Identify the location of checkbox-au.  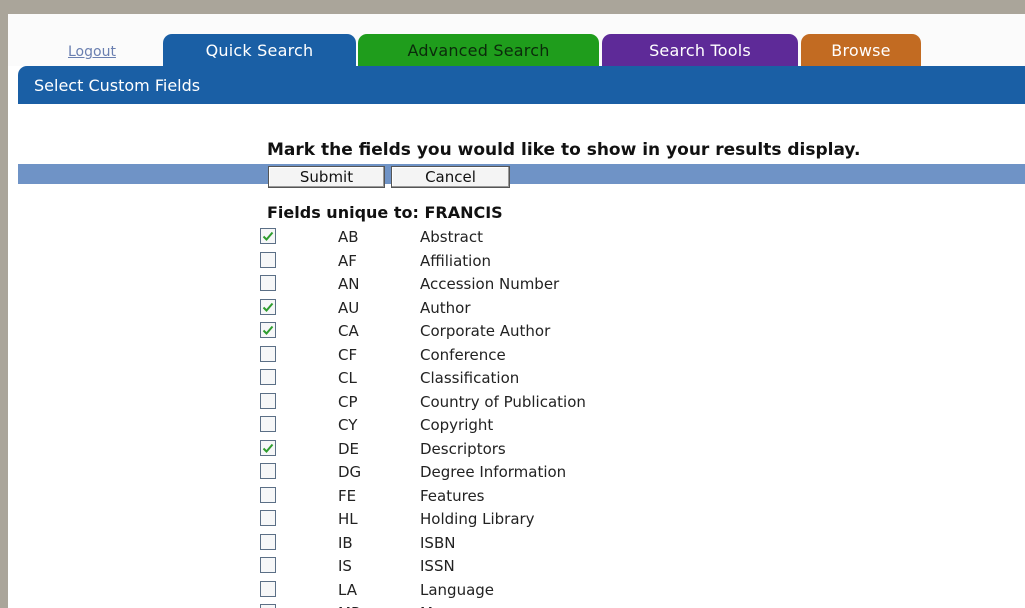
(268, 306).